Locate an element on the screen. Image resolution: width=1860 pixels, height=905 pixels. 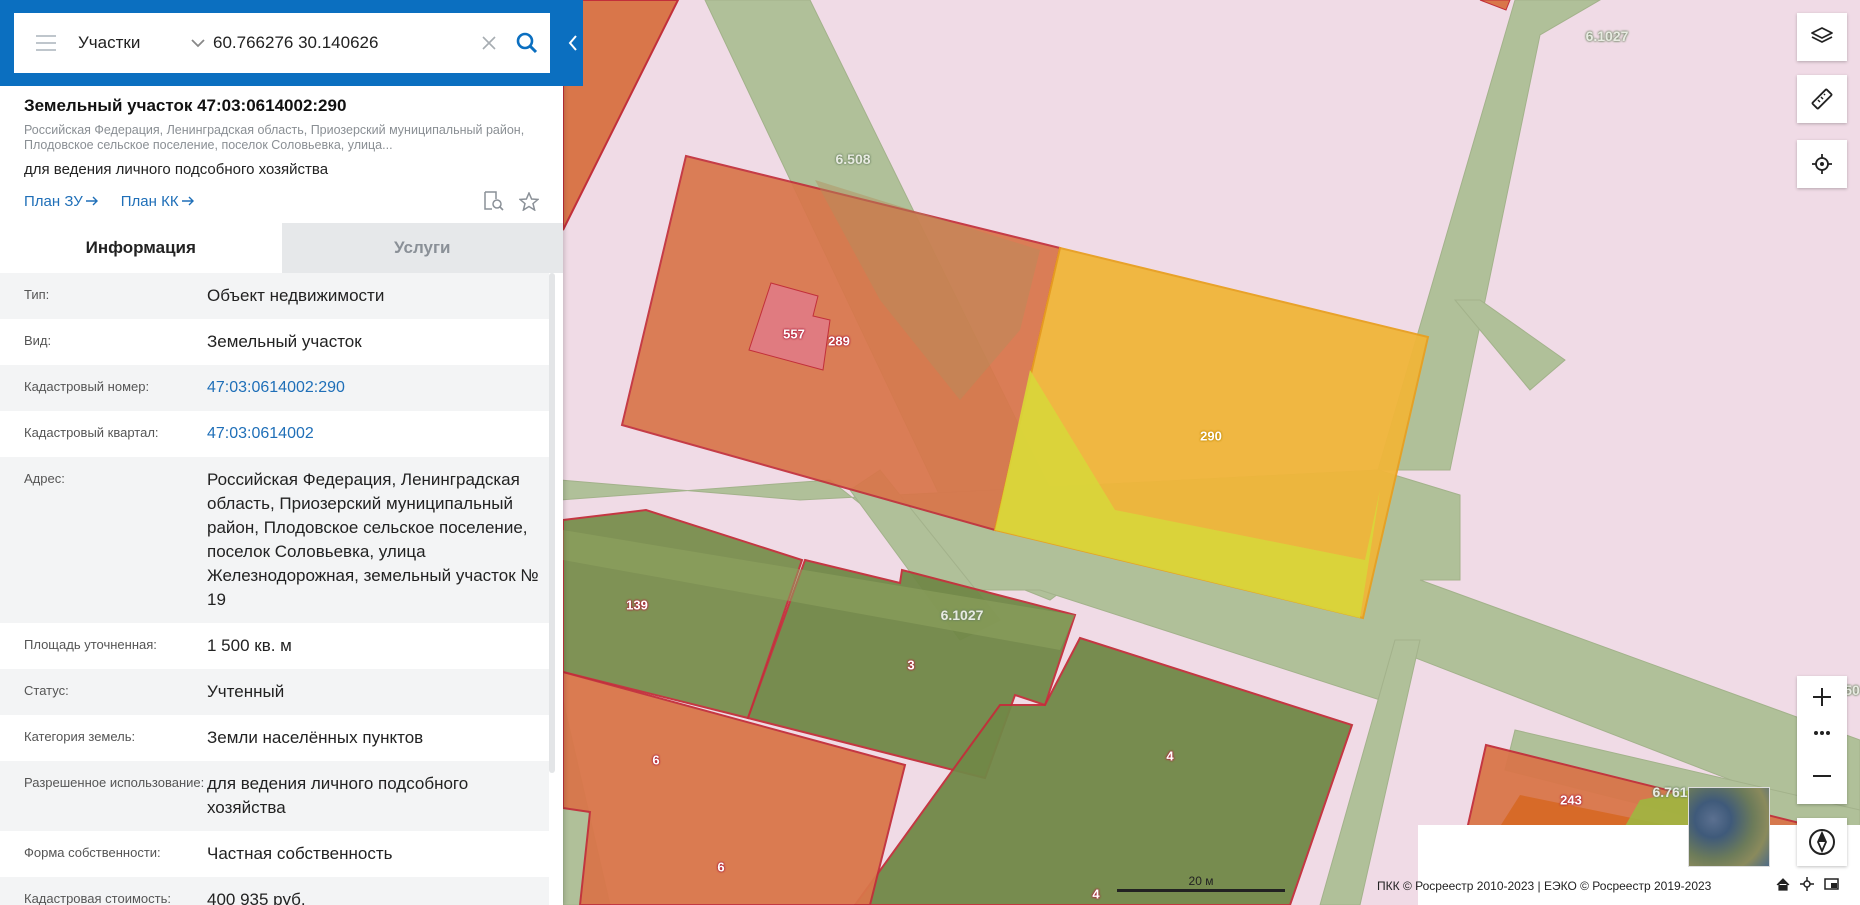
plot-label-6b: 6 is located at coordinates (720, 867).